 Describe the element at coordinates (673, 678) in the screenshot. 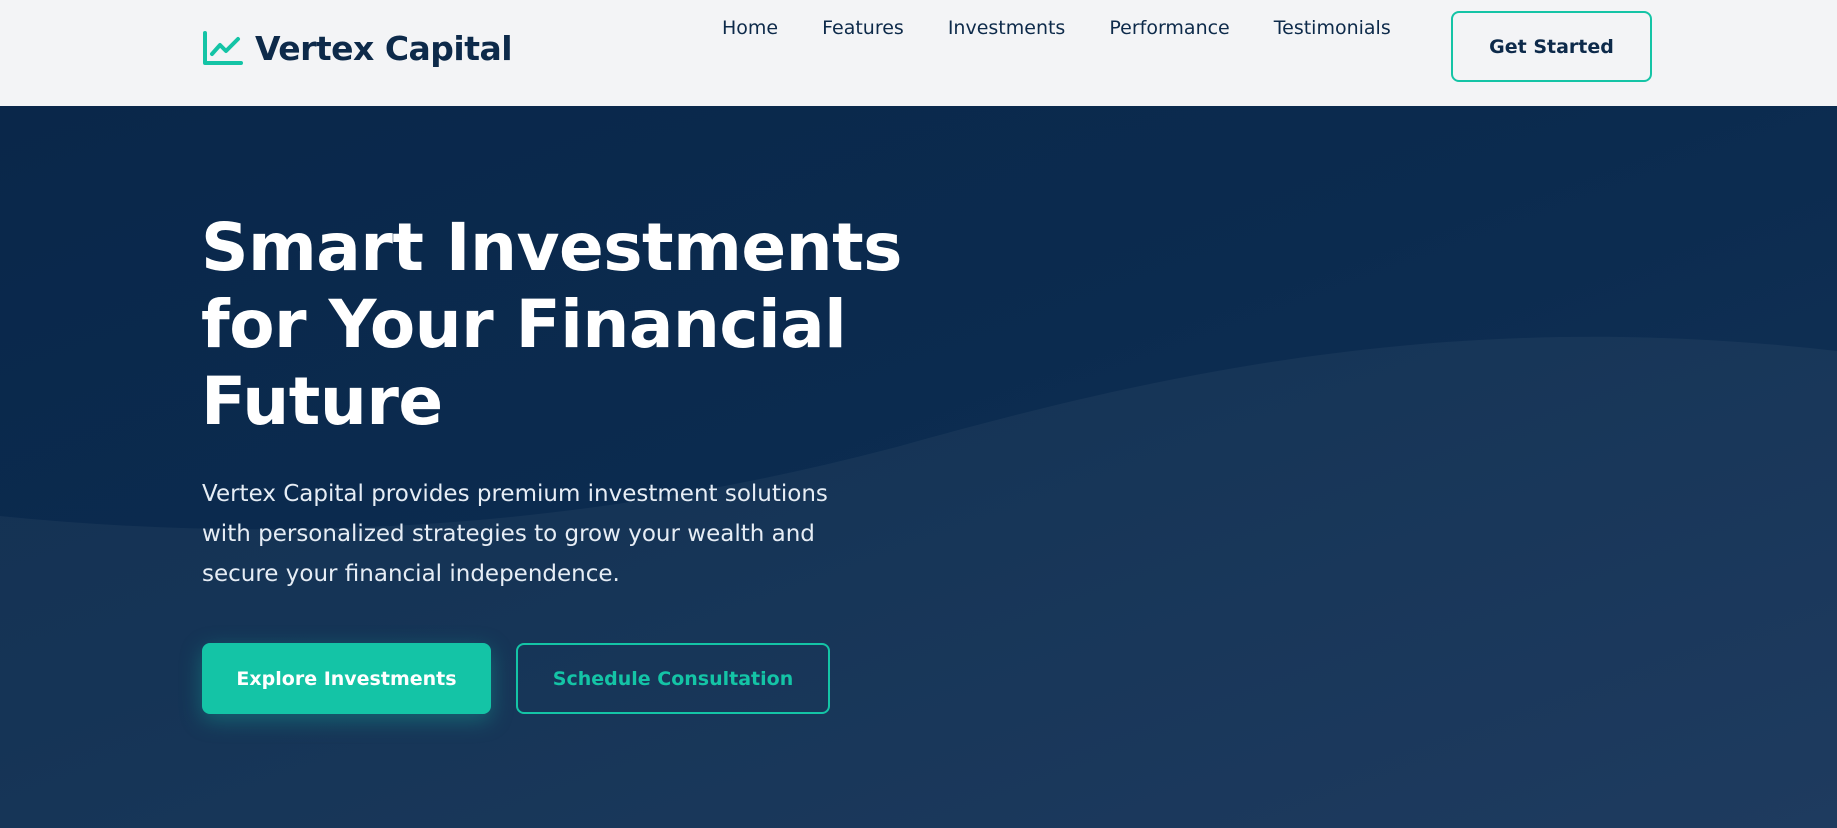

I see `schedule-consultation-button: Schedule Consultation` at that location.